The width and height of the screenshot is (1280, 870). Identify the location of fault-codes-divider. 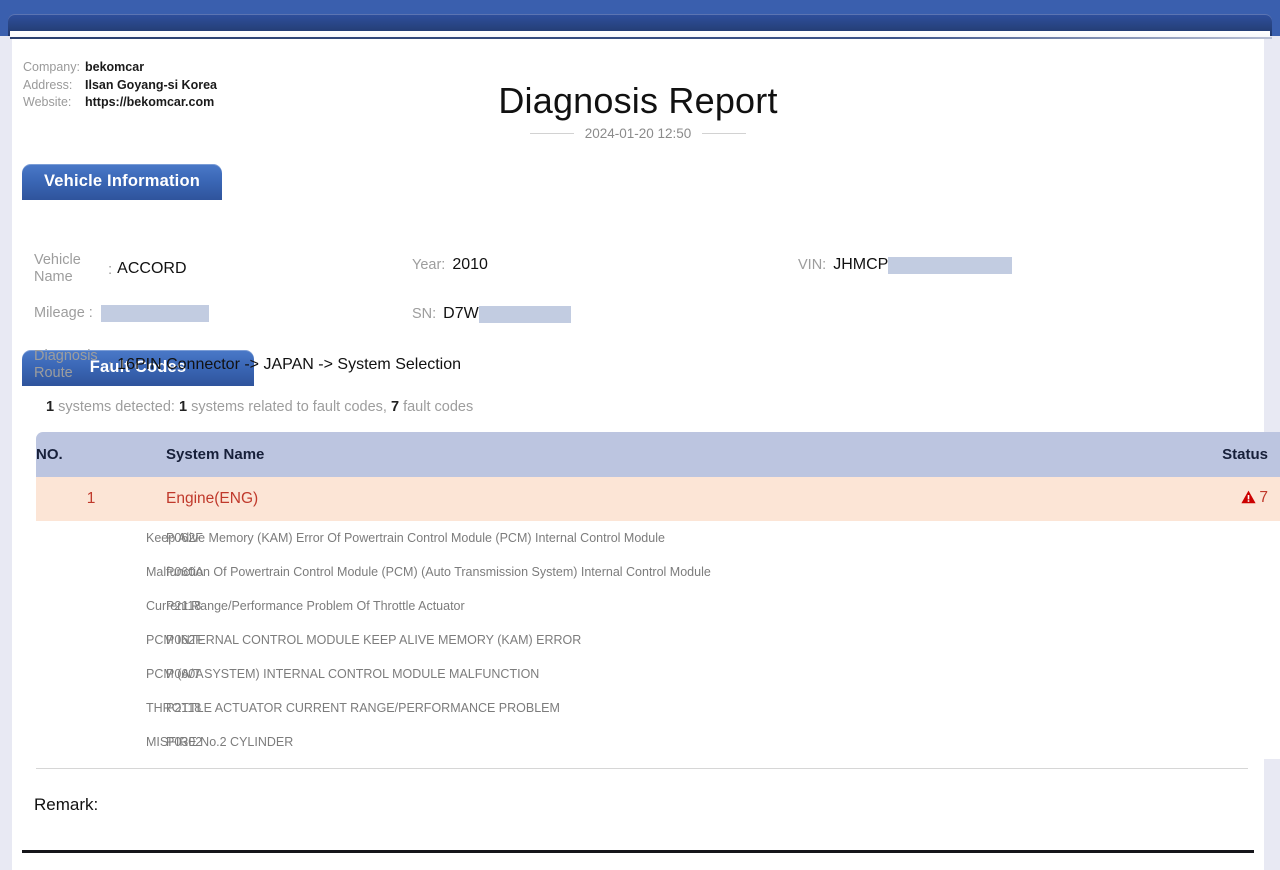
(642, 768).